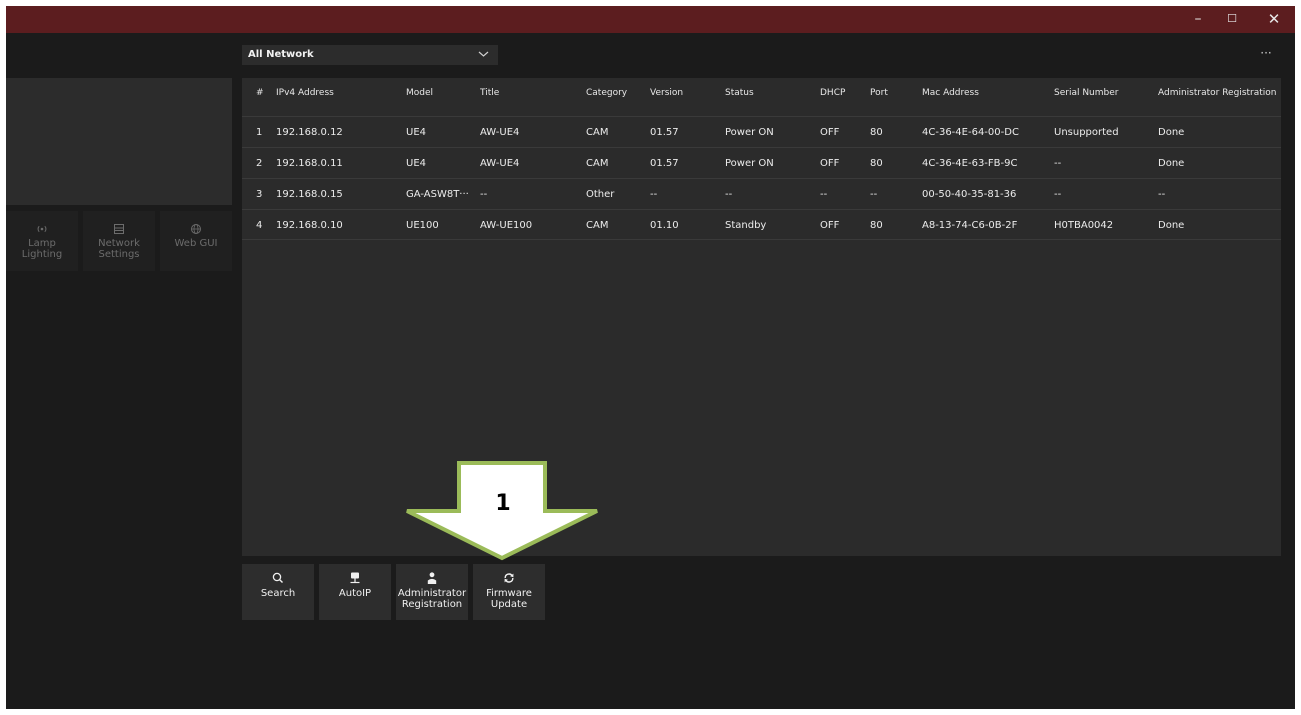 This screenshot has width=1301, height=715. I want to click on firmware-update-label-2: Update, so click(509, 604).